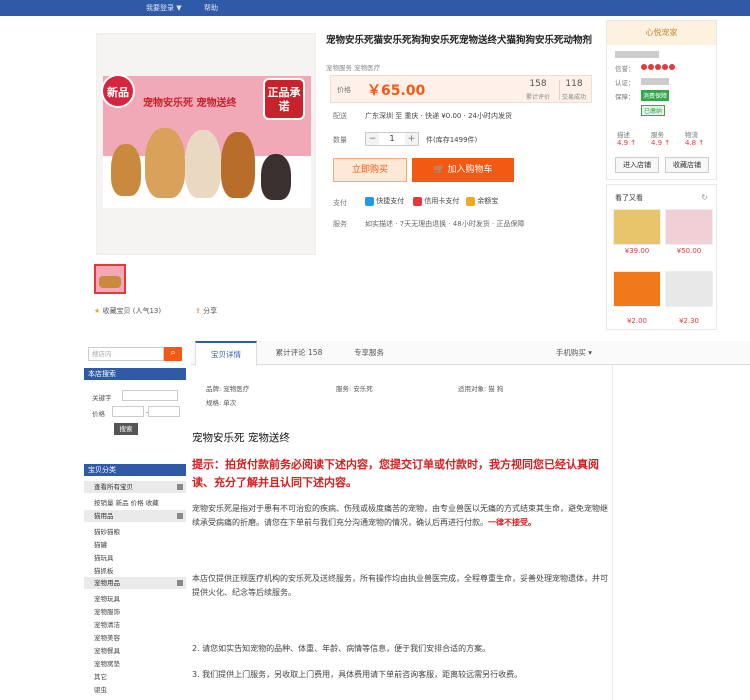 This screenshot has width=750, height=700. Describe the element at coordinates (107, 598) in the screenshot. I see `category-item: 宠物玩具` at that location.